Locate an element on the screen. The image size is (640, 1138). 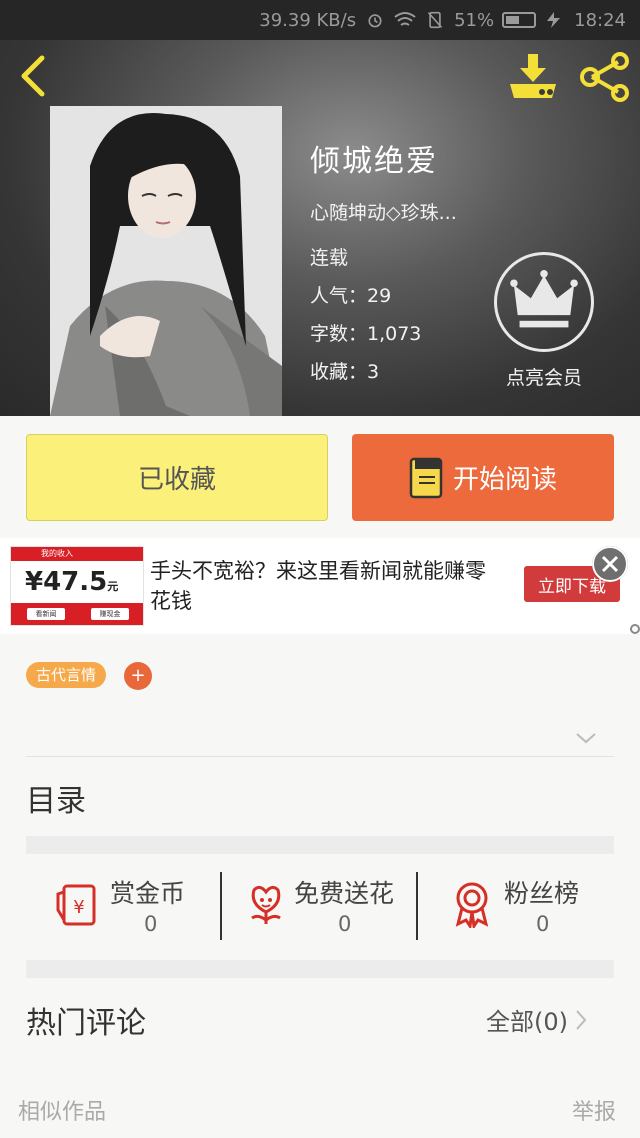
clock: 18:24 is located at coordinates (600, 20).